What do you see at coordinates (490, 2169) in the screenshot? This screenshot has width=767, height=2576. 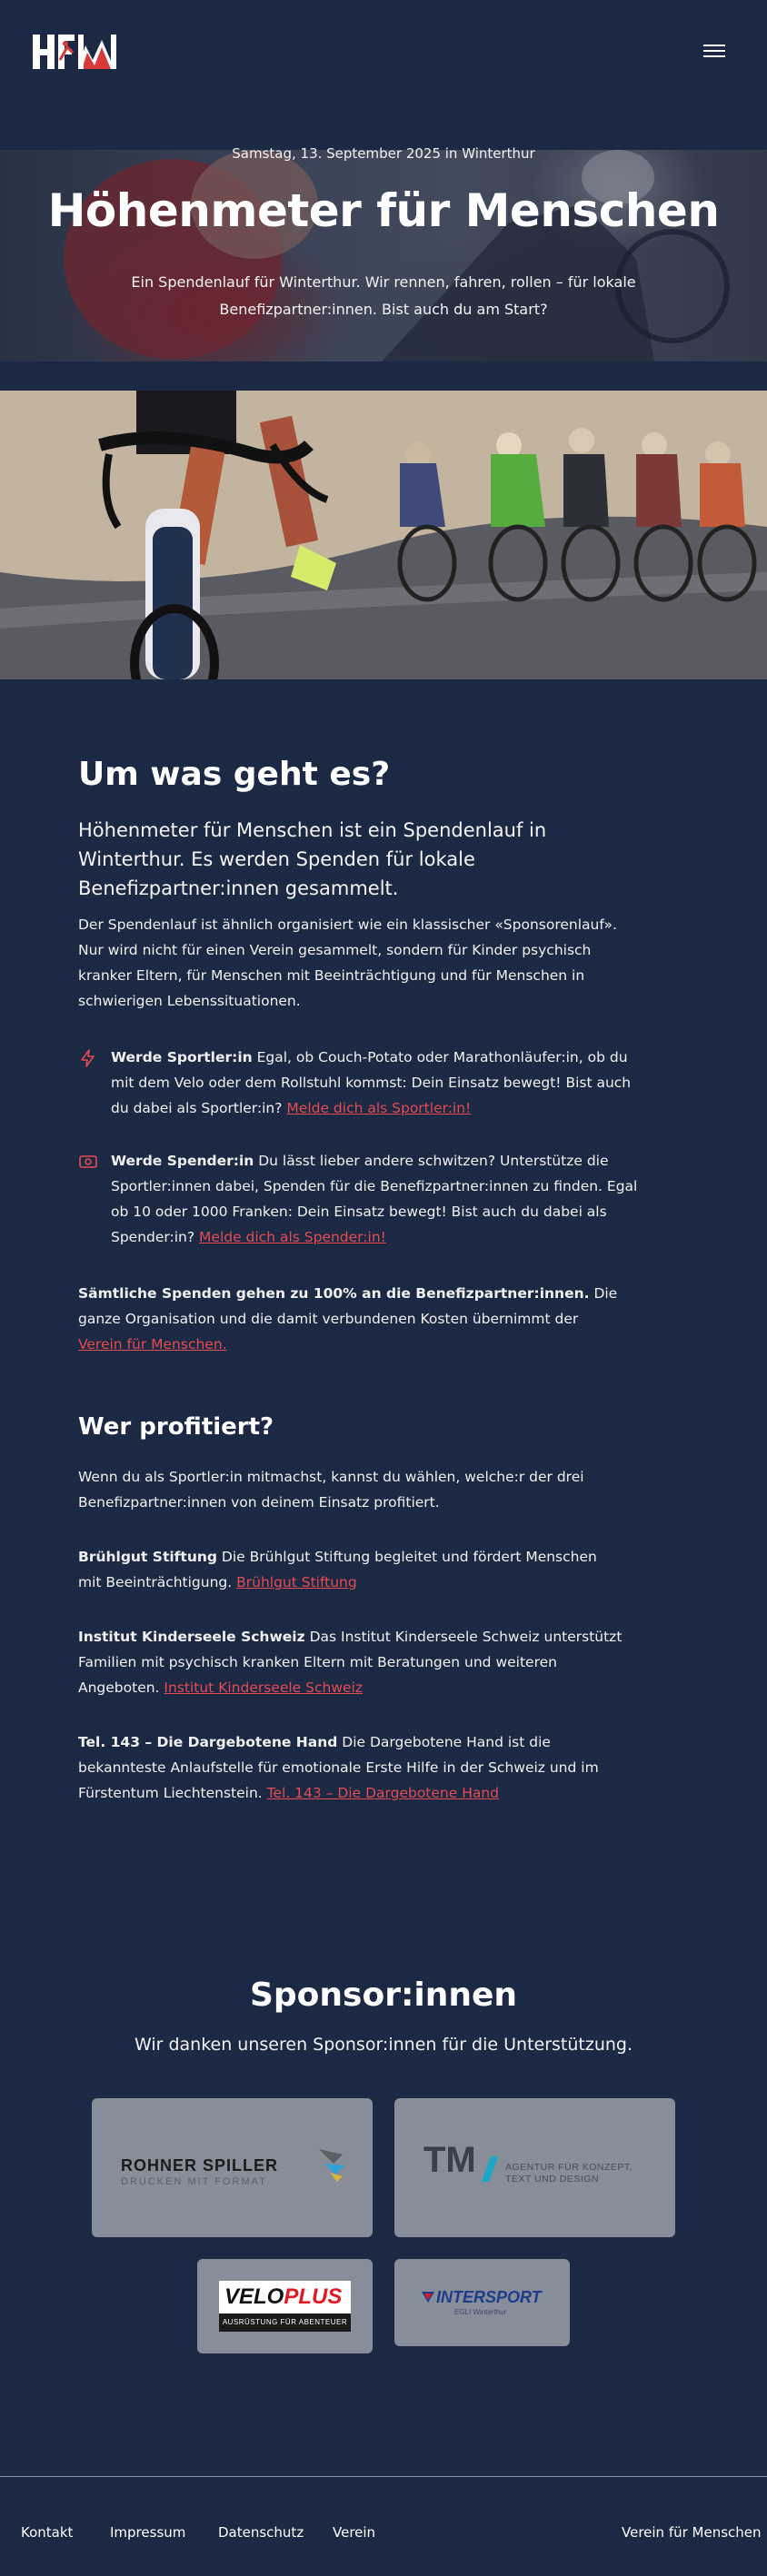 I see `tm-logo-slash-icon` at bounding box center [490, 2169].